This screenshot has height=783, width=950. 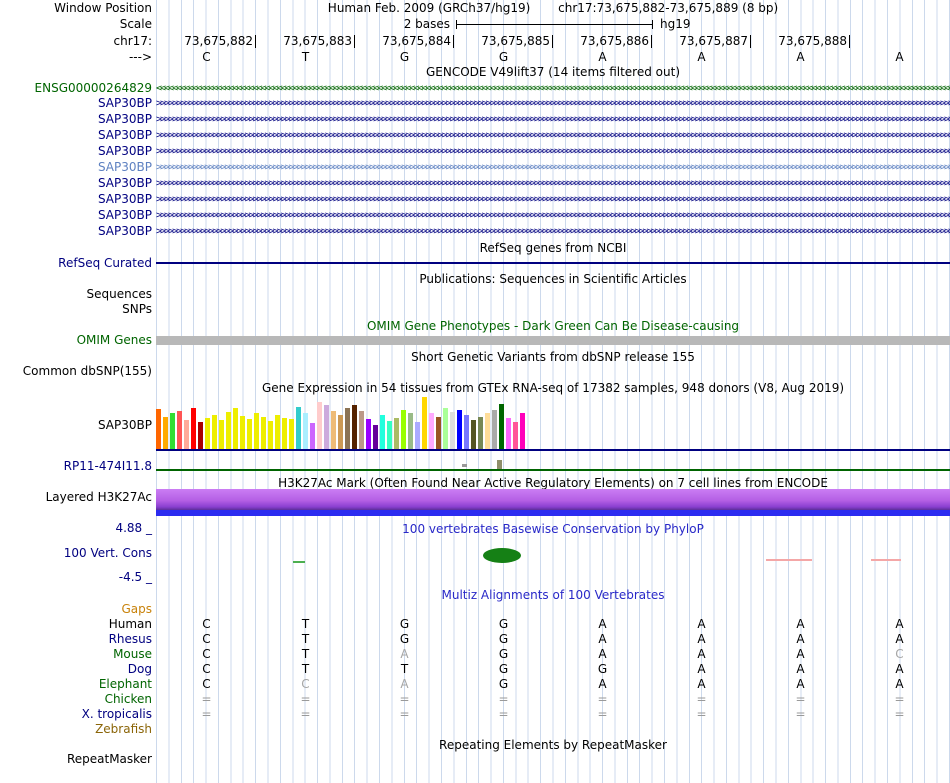 What do you see at coordinates (76, 609) in the screenshot?
I see `gaps-label: Gaps` at bounding box center [76, 609].